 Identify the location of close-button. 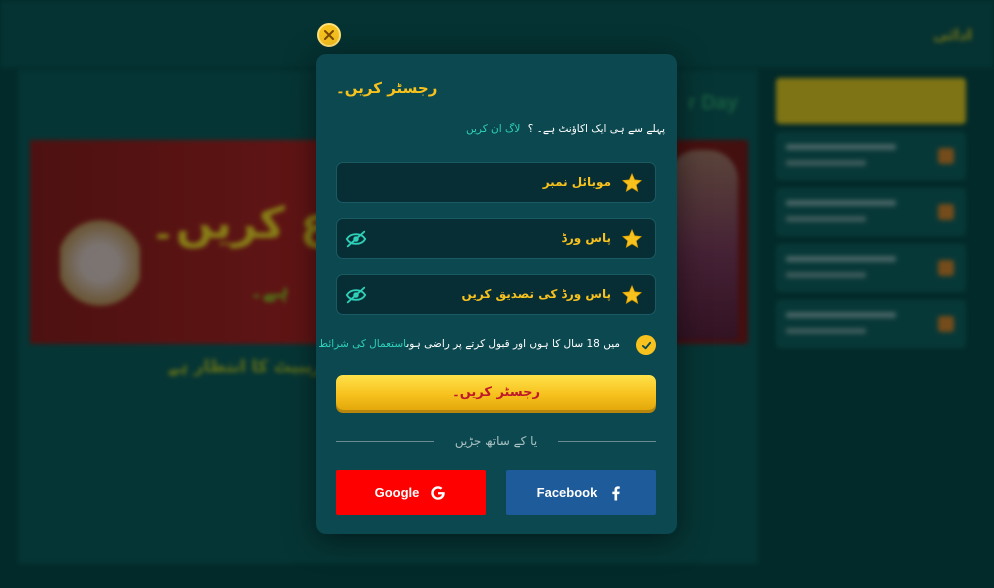
(329, 35).